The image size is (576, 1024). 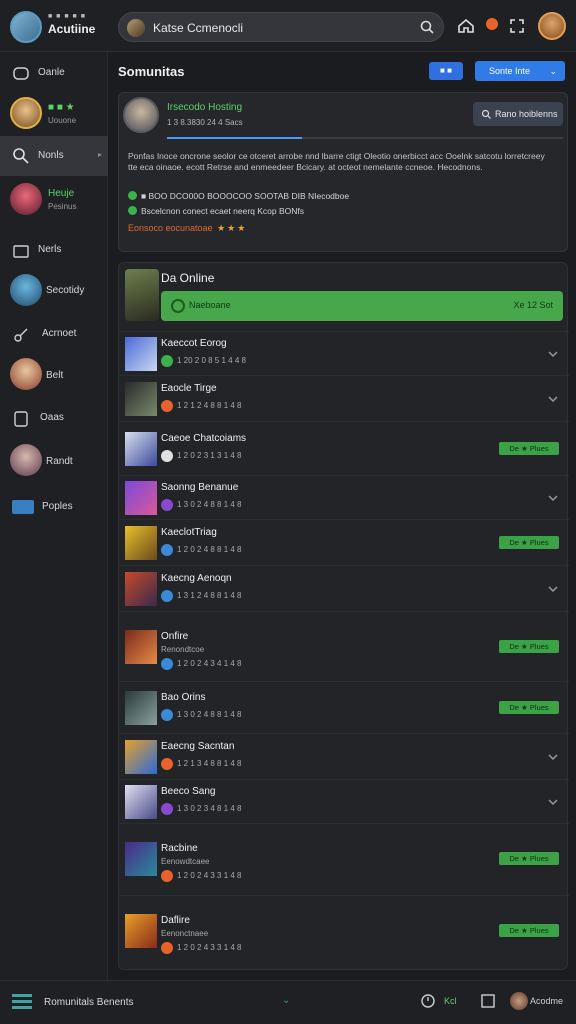 What do you see at coordinates (344, 398) in the screenshot?
I see `member-row: Eaocle Tirge 1 2 1 2 4 8 8 1 4 8` at bounding box center [344, 398].